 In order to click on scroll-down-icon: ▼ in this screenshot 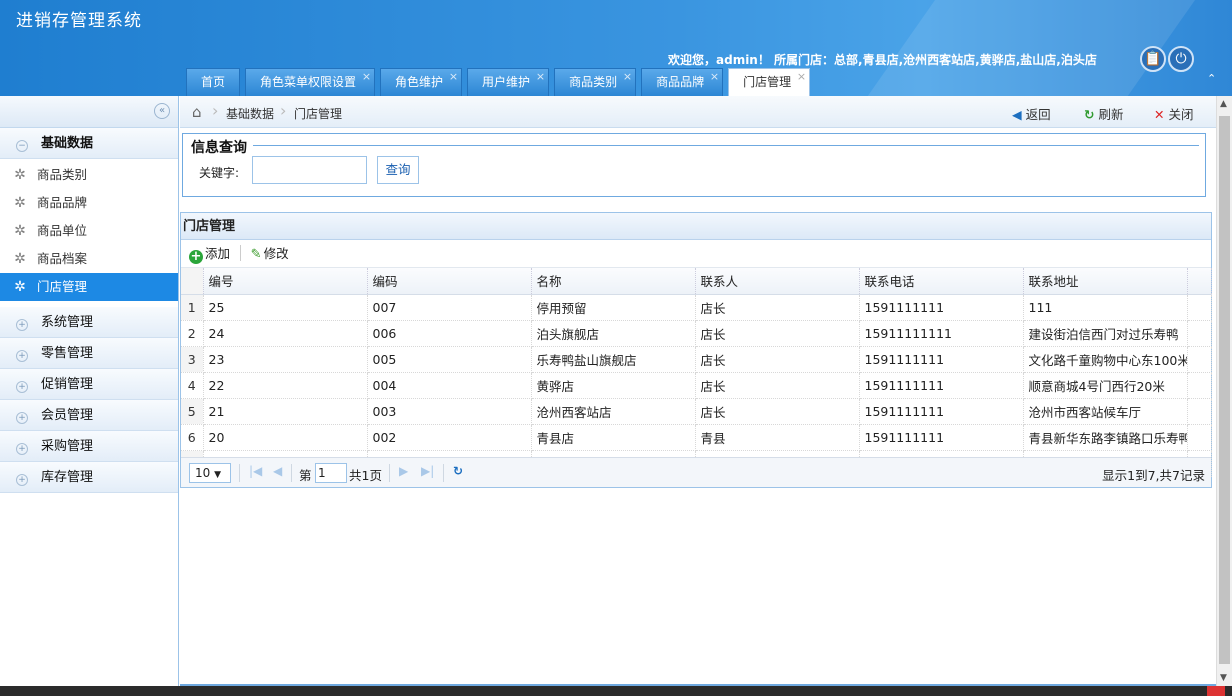, I will do `click(1223, 678)`.